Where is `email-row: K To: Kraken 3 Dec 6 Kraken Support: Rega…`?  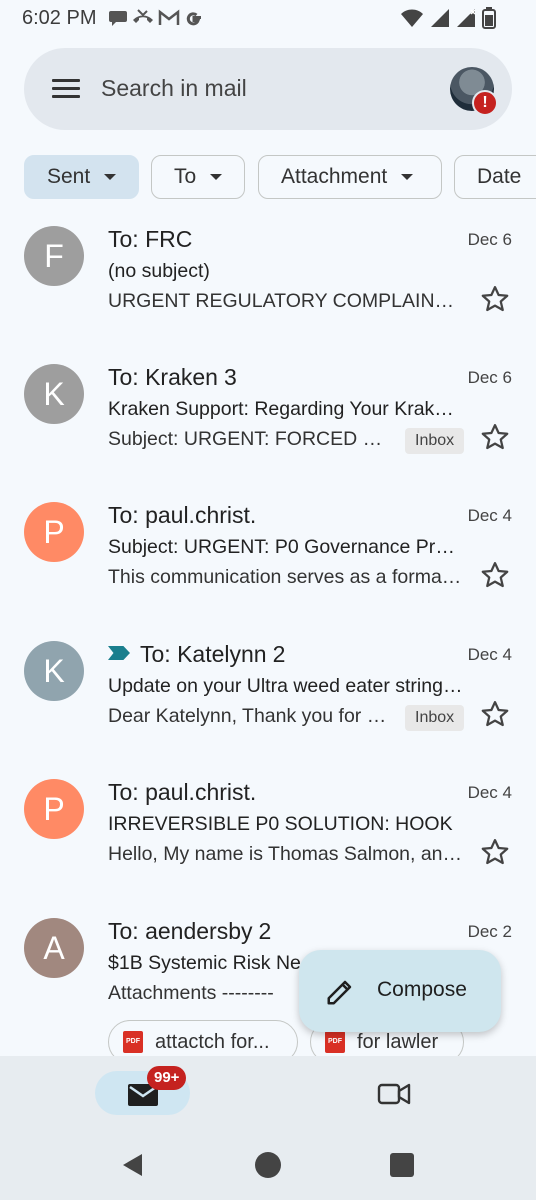 email-row: K To: Kraken 3 Dec 6 Kraken Support: Rega… is located at coordinates (268, 433).